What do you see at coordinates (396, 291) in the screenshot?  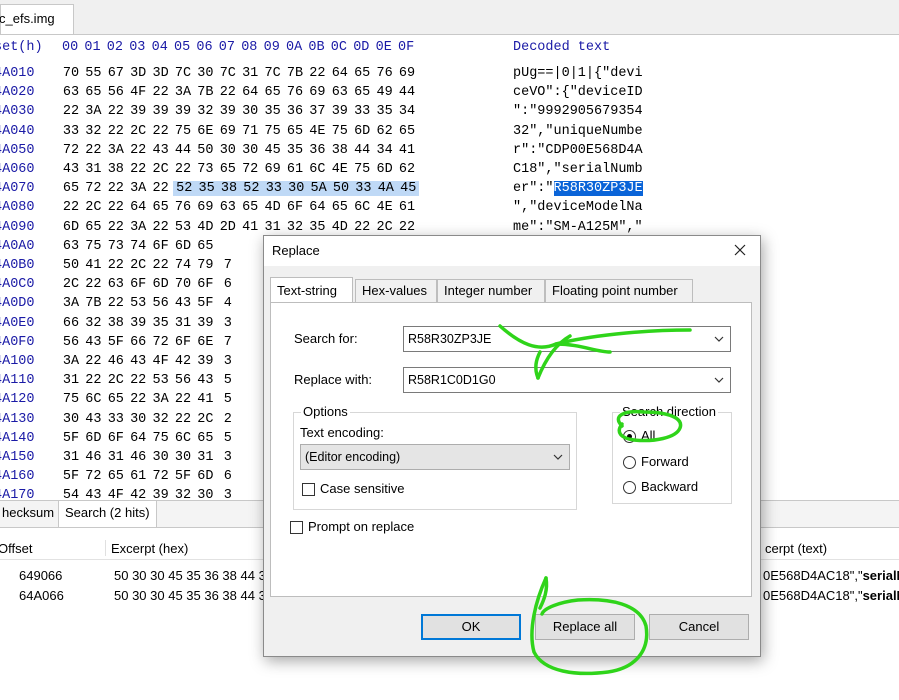 I see `tab-hex-values: Hex-values` at bounding box center [396, 291].